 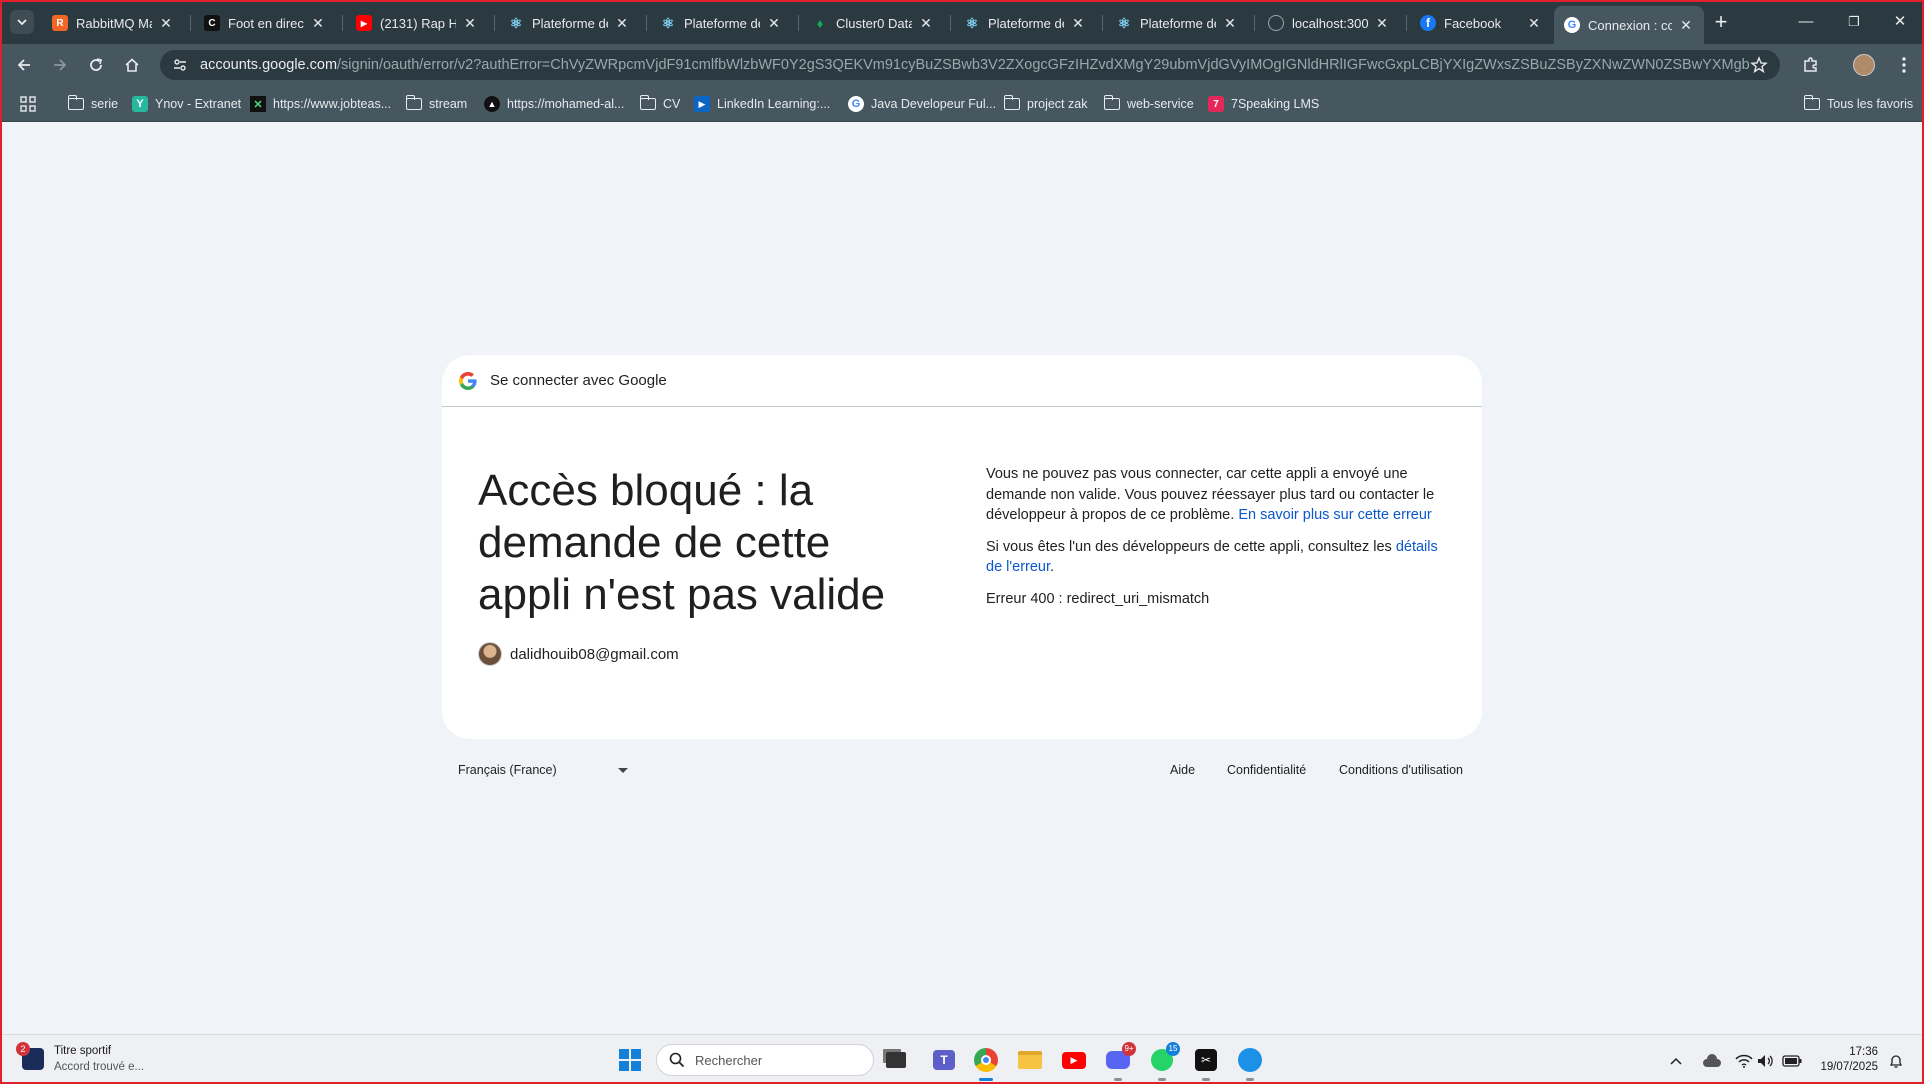 I want to click on language-selector: Français (France), so click(x=543, y=770).